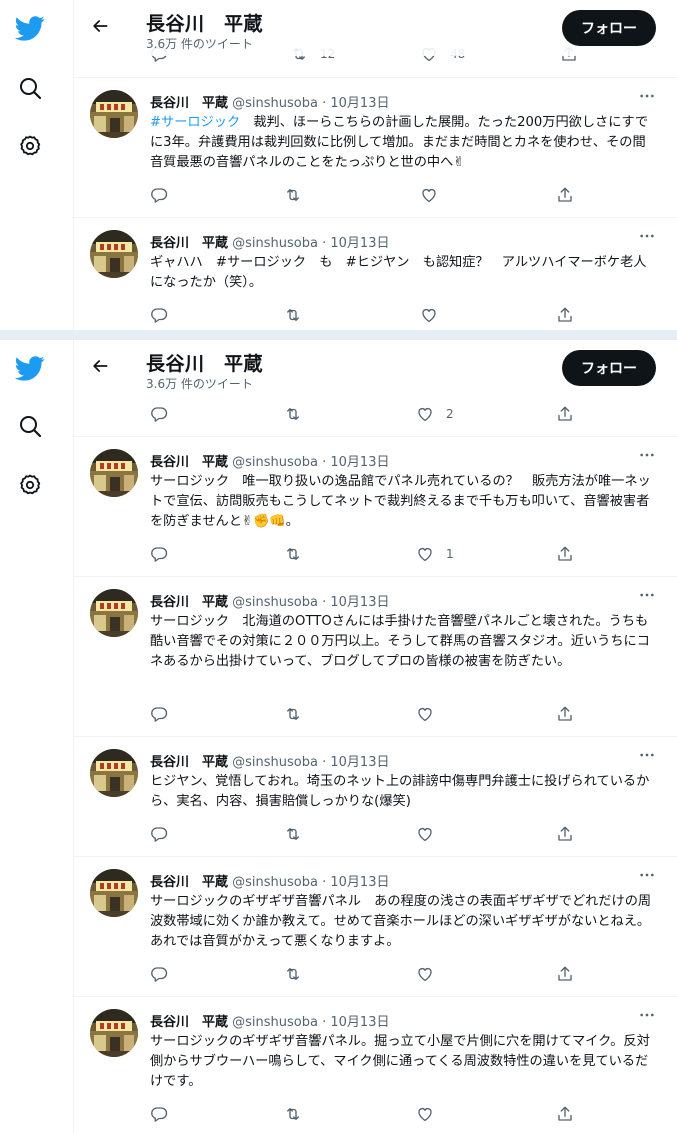  What do you see at coordinates (435, 414) in the screenshot?
I see `like-button: 2` at bounding box center [435, 414].